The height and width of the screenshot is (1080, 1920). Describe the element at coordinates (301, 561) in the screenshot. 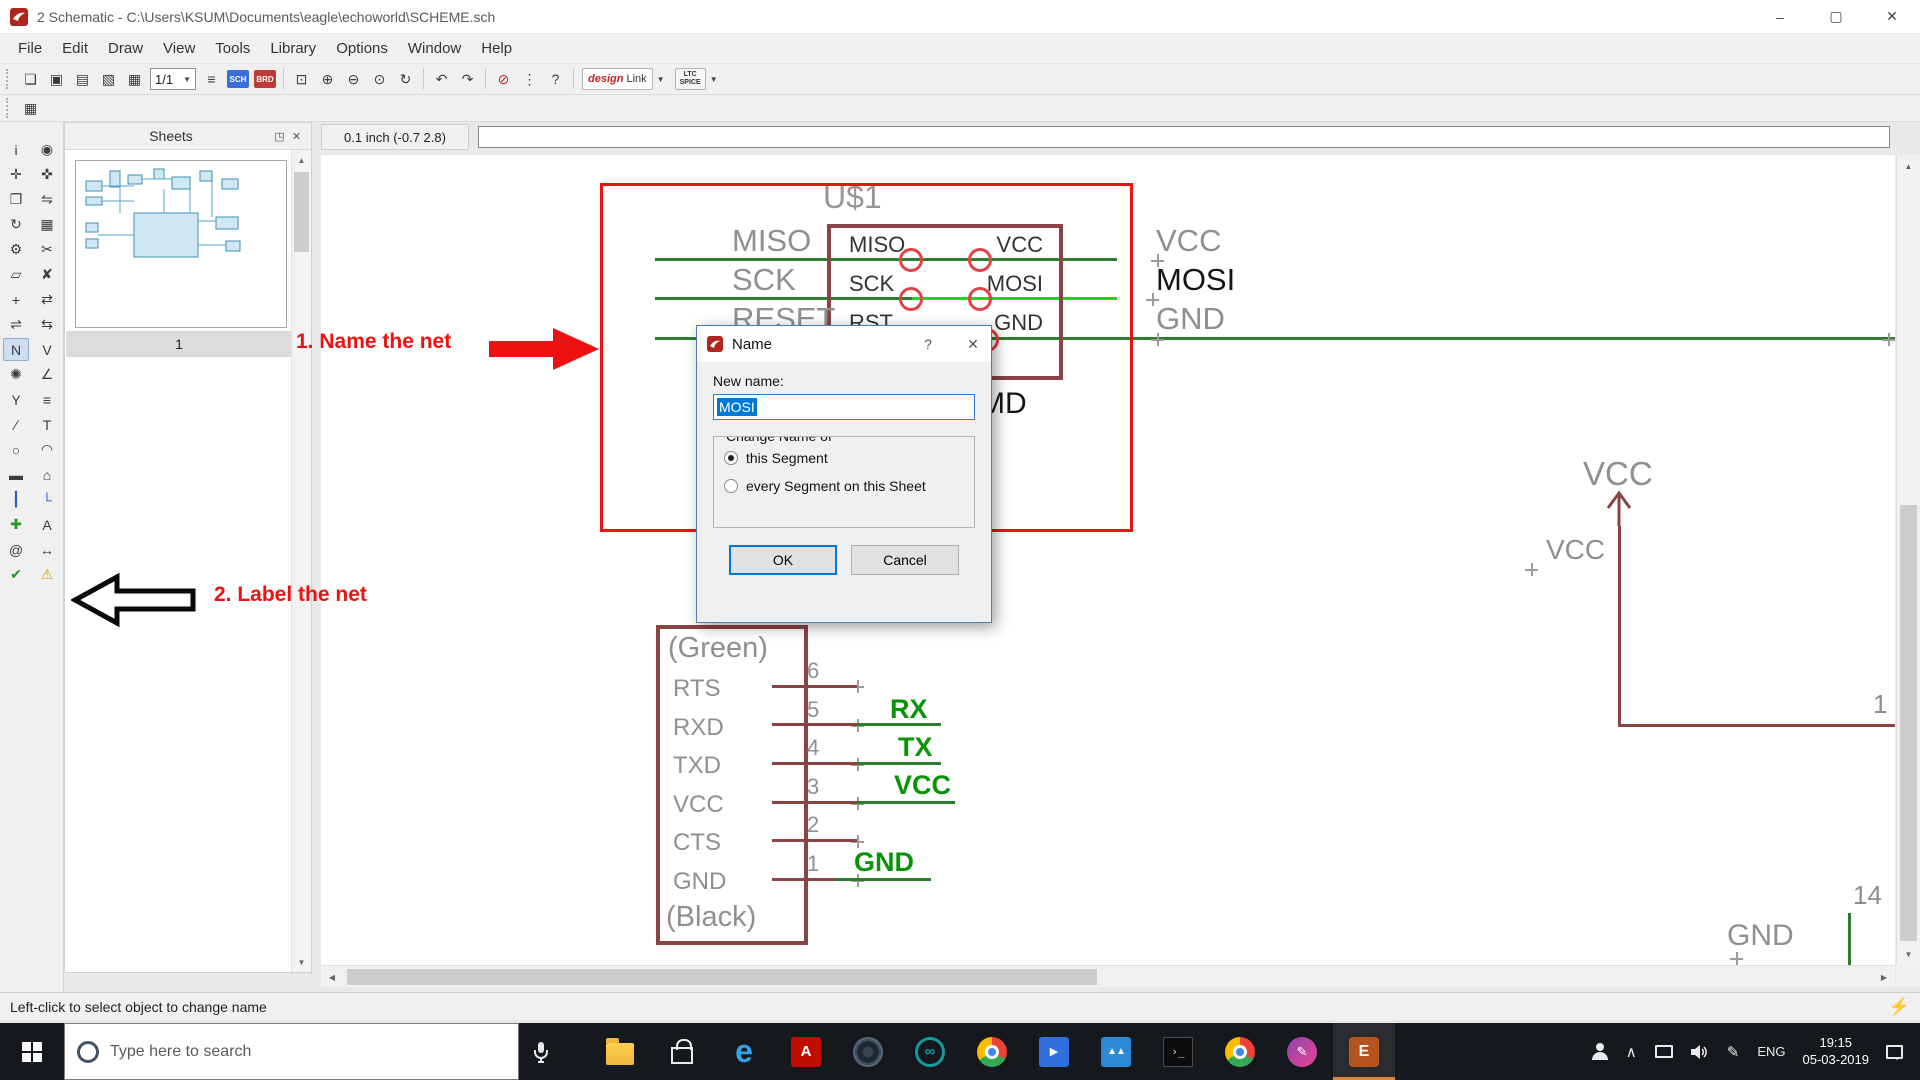

I see `sheets-scrollbar: ▲ ▼` at that location.